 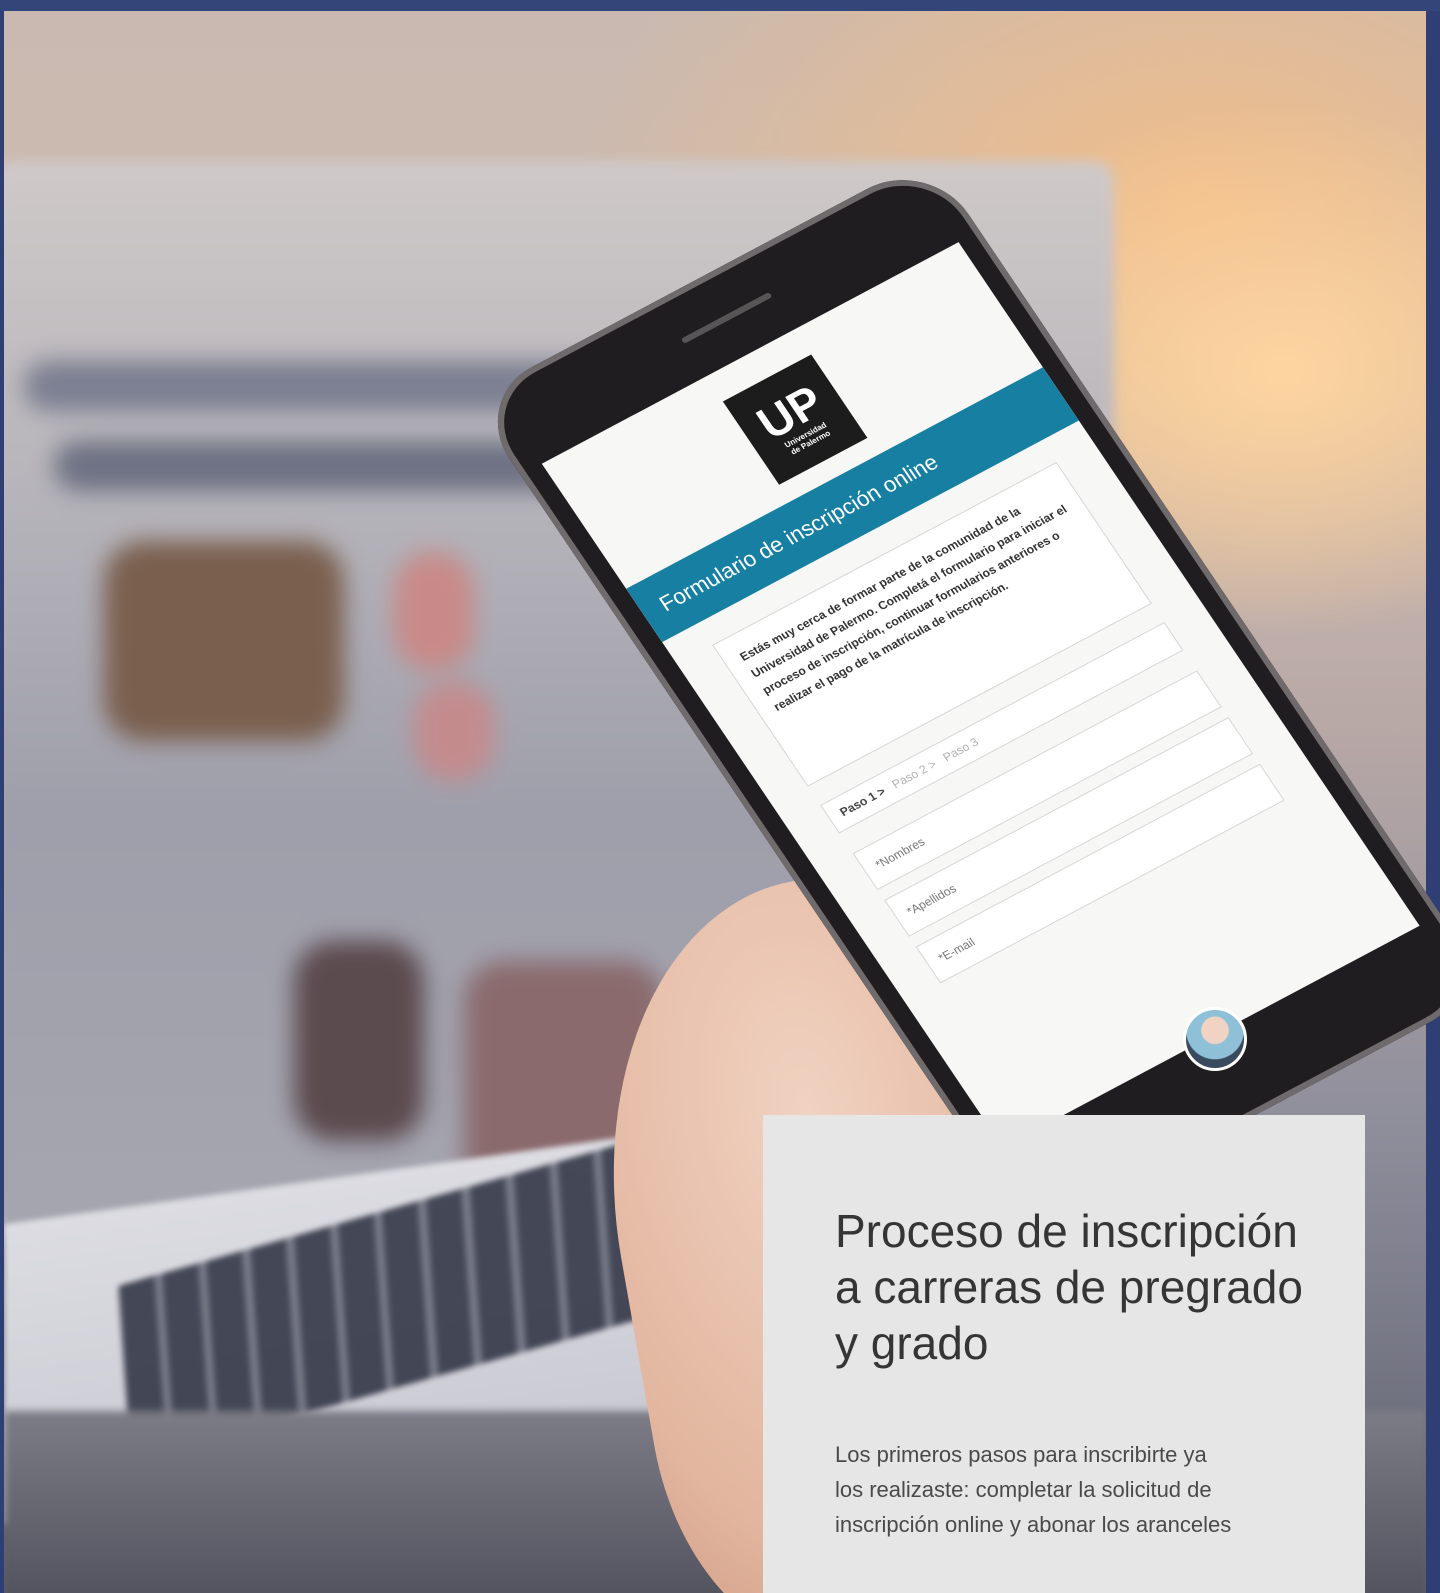 What do you see at coordinates (914, 774) in the screenshot?
I see `step-2: Paso 2 >` at bounding box center [914, 774].